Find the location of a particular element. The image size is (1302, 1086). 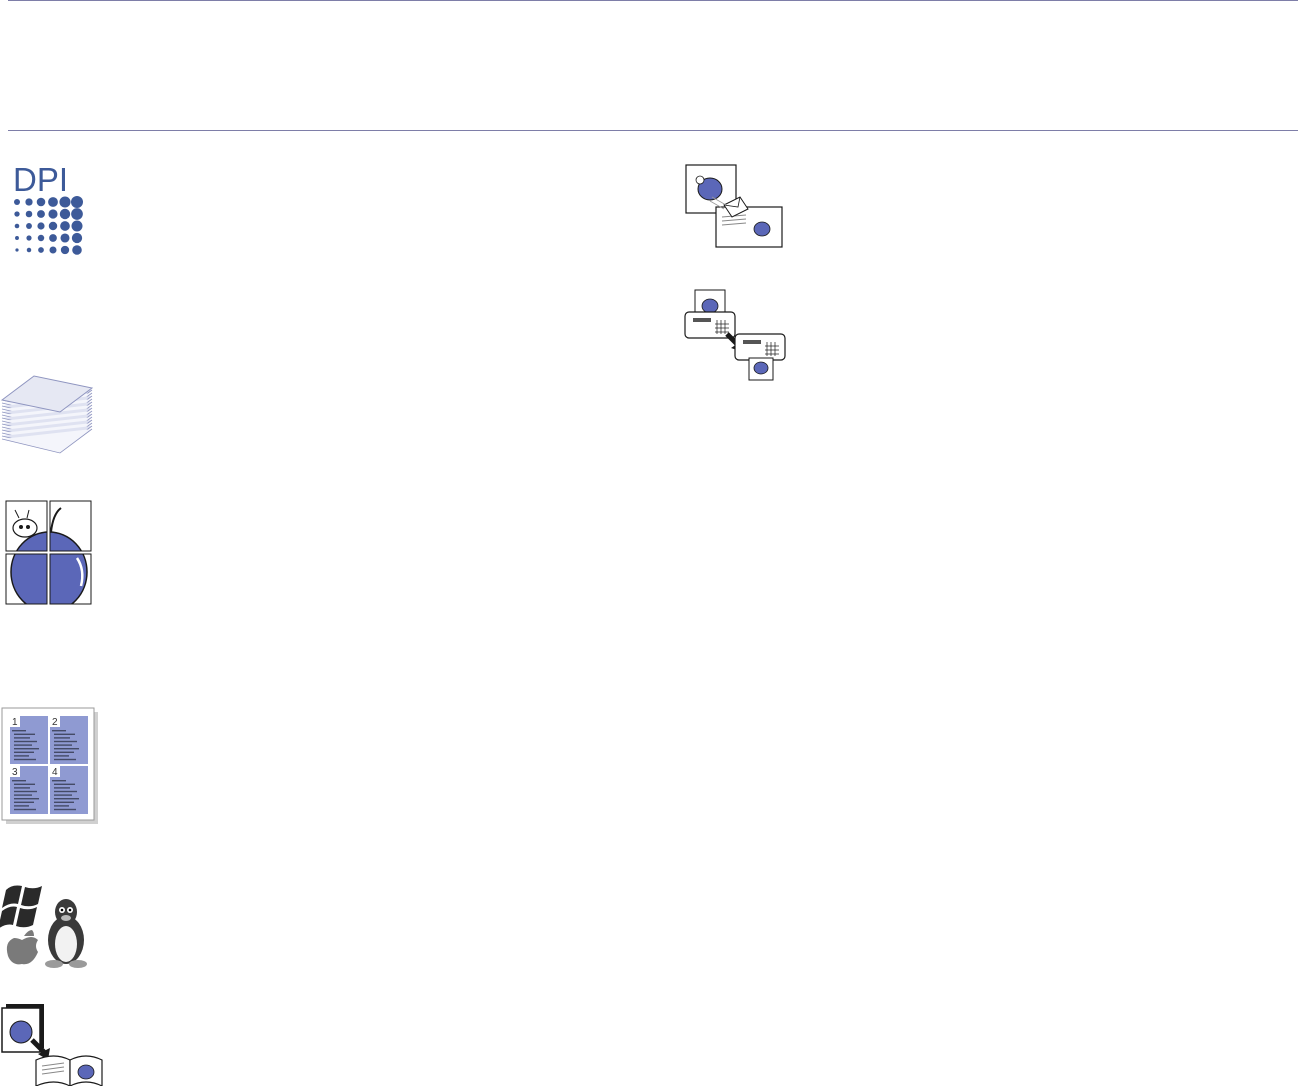

page-number-4: 4 is located at coordinates (55, 772).